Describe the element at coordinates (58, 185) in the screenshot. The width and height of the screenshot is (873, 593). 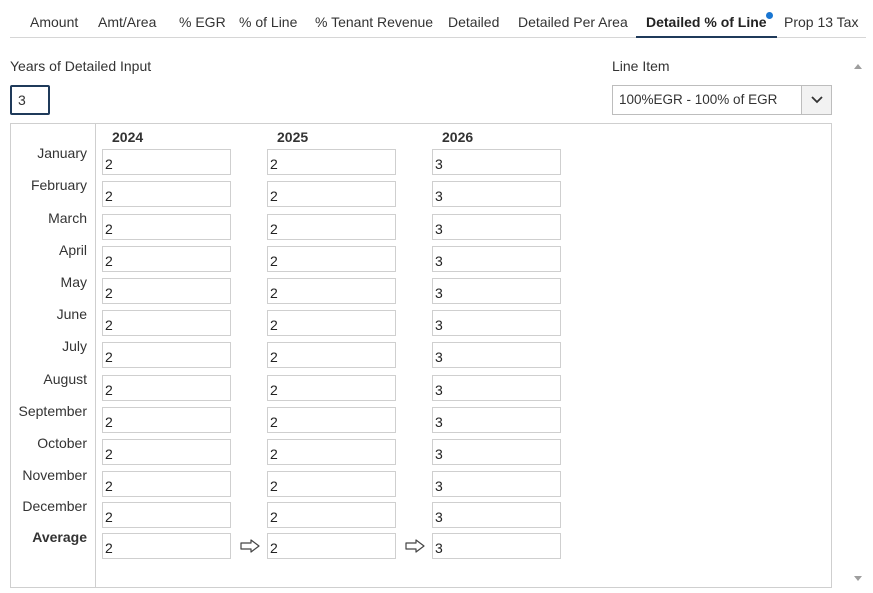
I see `month-label: February` at that location.